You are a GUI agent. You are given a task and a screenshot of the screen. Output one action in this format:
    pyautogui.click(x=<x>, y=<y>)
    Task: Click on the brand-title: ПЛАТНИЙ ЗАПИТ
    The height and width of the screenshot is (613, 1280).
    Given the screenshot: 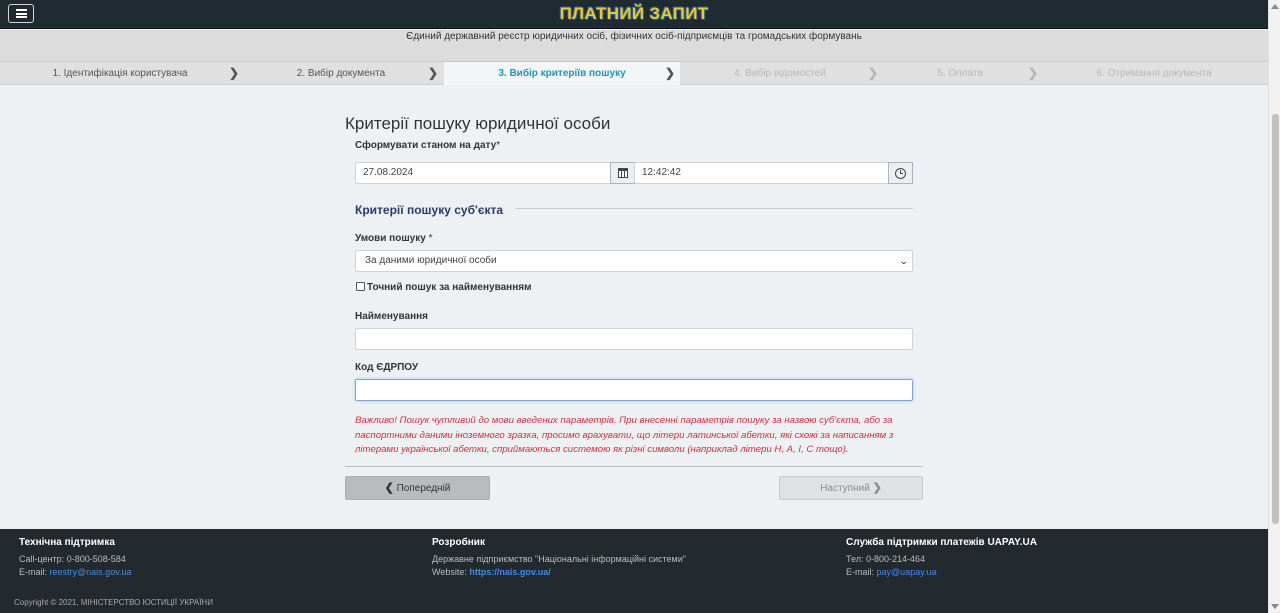 What is the action you would take?
    pyautogui.click(x=634, y=13)
    